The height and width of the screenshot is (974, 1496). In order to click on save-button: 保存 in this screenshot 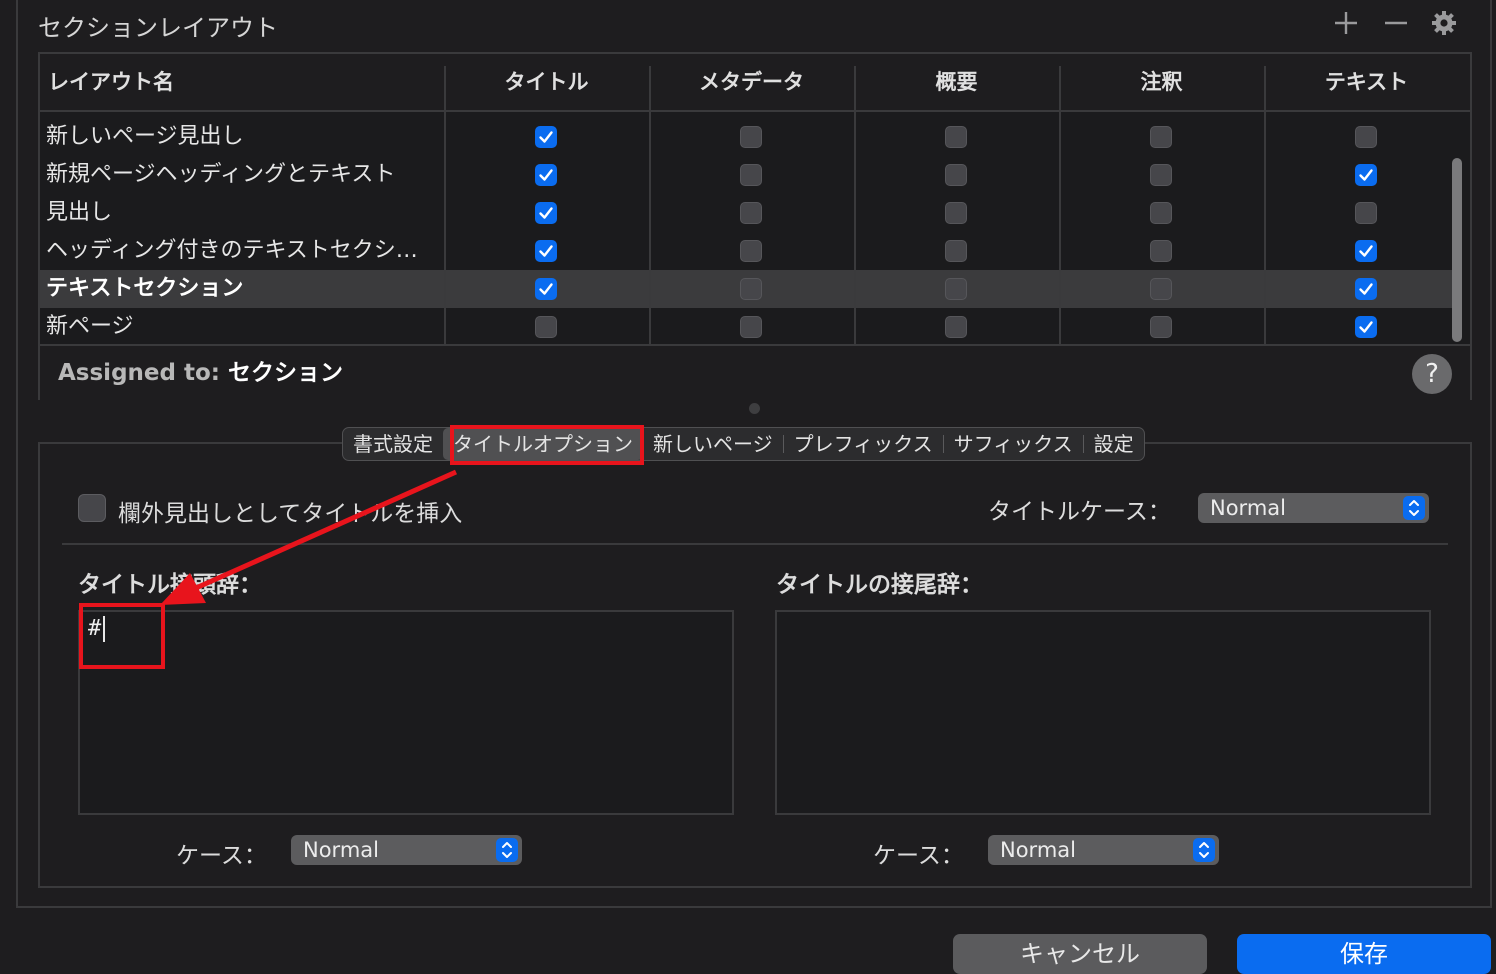, I will do `click(1364, 954)`.